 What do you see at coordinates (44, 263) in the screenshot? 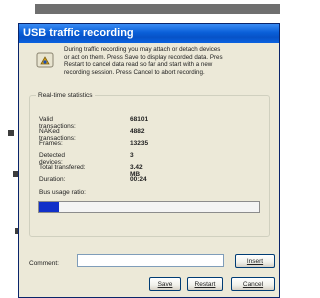
I see `comment-label: Comment:` at bounding box center [44, 263].